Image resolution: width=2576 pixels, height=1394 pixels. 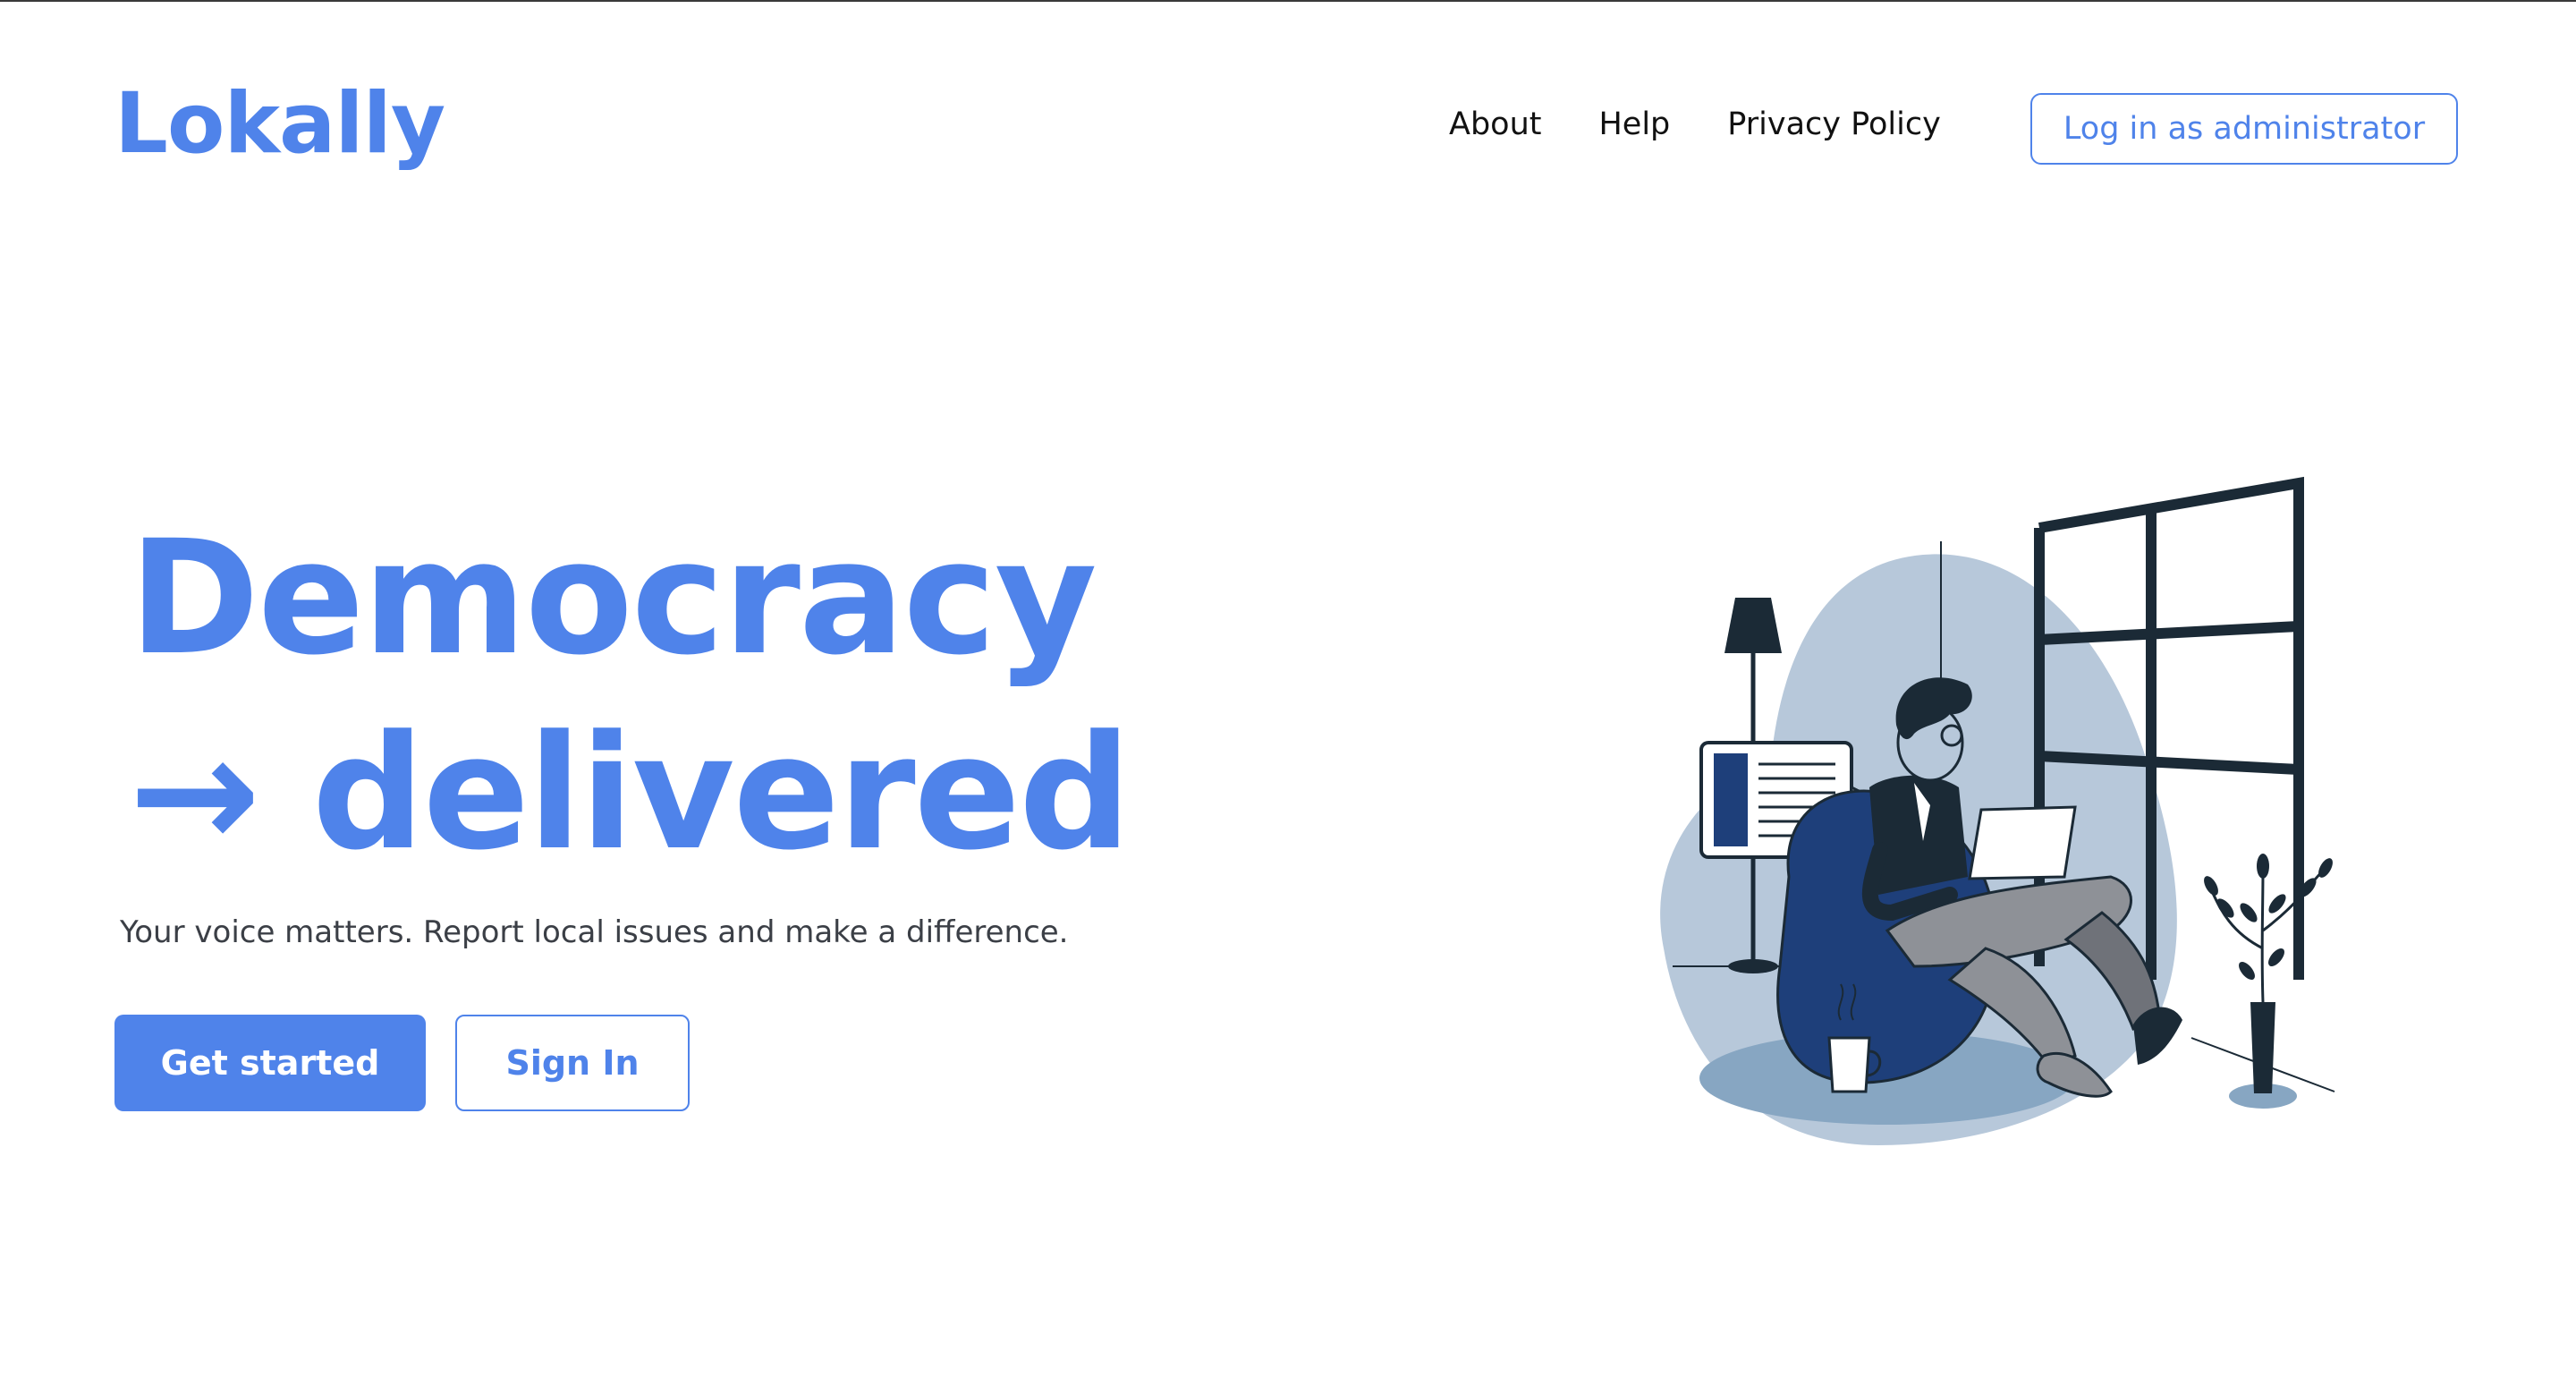 I want to click on admin-login-button: Log in as administrator, so click(x=2244, y=129).